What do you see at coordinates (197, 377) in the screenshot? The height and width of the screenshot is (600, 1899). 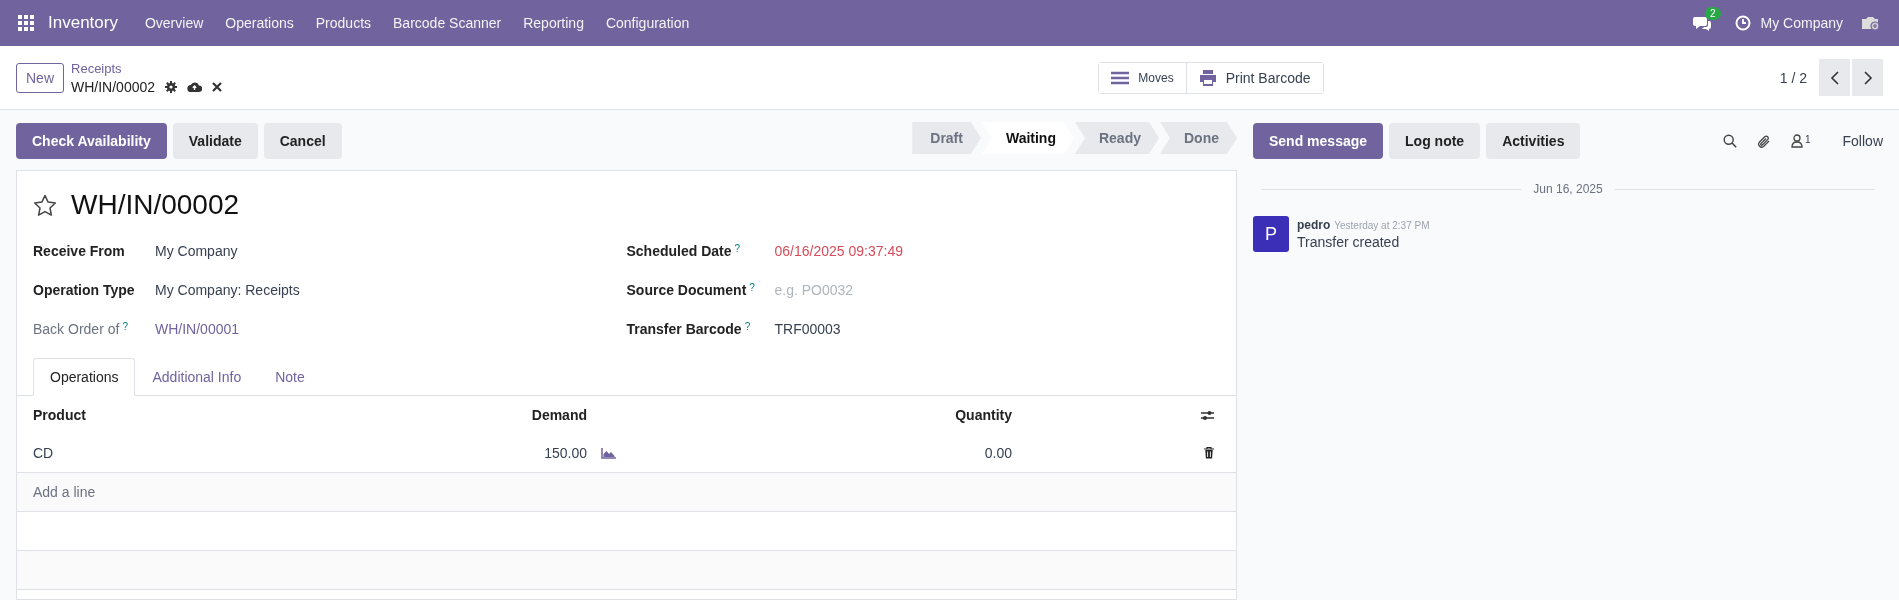 I see `notebook-tab: Additional Info` at bounding box center [197, 377].